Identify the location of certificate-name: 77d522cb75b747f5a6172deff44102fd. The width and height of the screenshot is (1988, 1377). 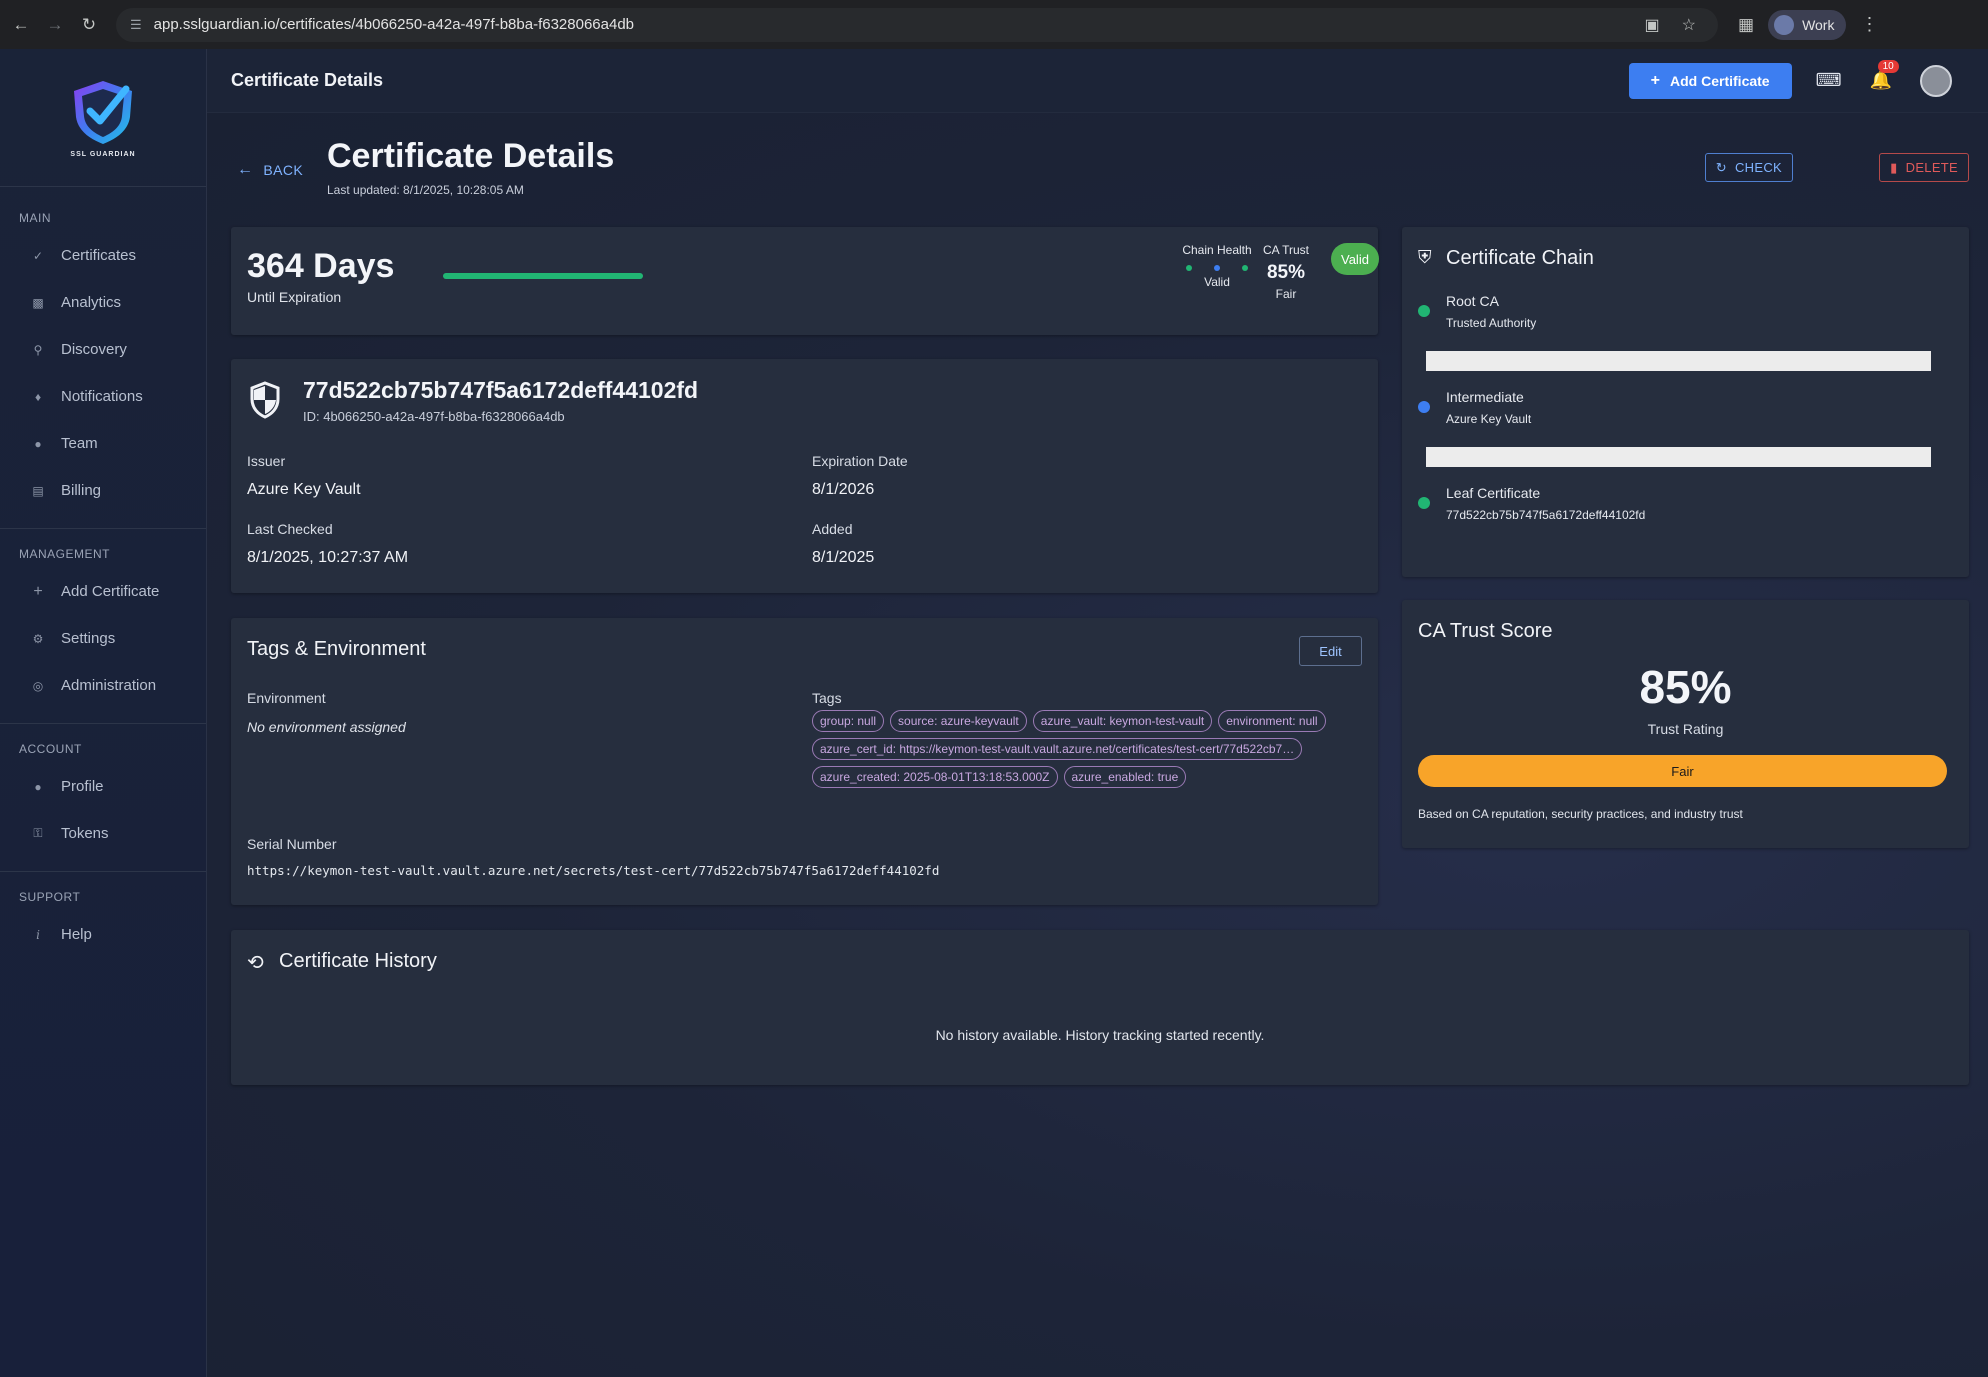
(501, 390).